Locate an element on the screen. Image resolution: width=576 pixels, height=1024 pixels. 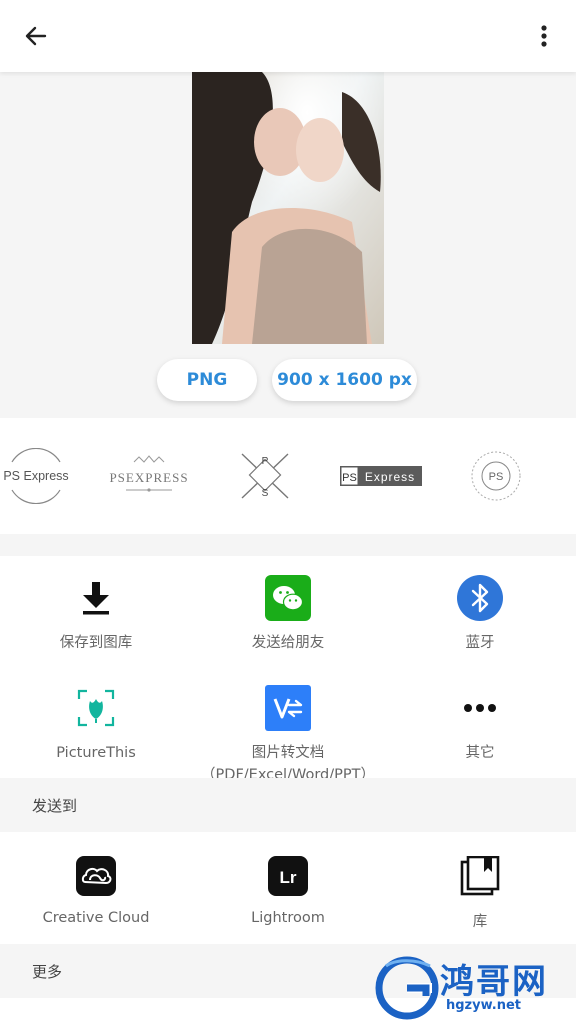
watermark-1-text: PS Express is located at coordinates (35, 476).